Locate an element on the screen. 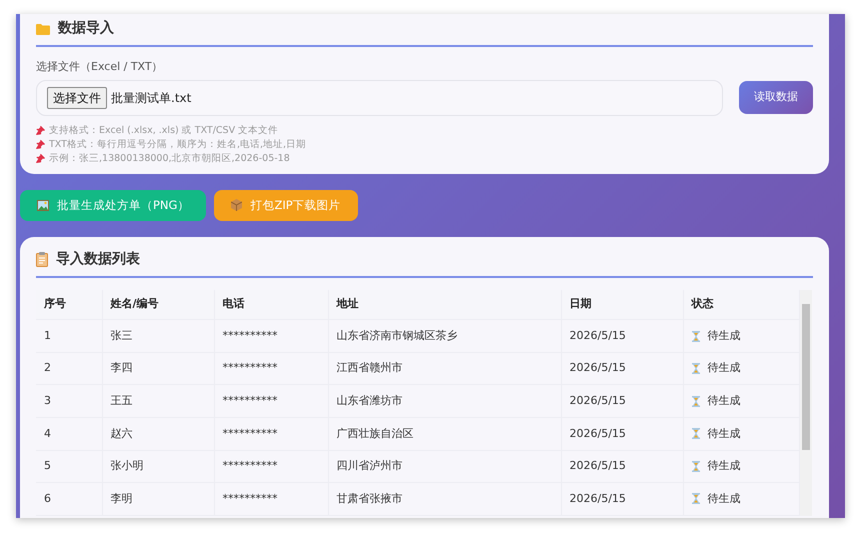 The height and width of the screenshot is (534, 860). table-cell: 赵六 is located at coordinates (158, 433).